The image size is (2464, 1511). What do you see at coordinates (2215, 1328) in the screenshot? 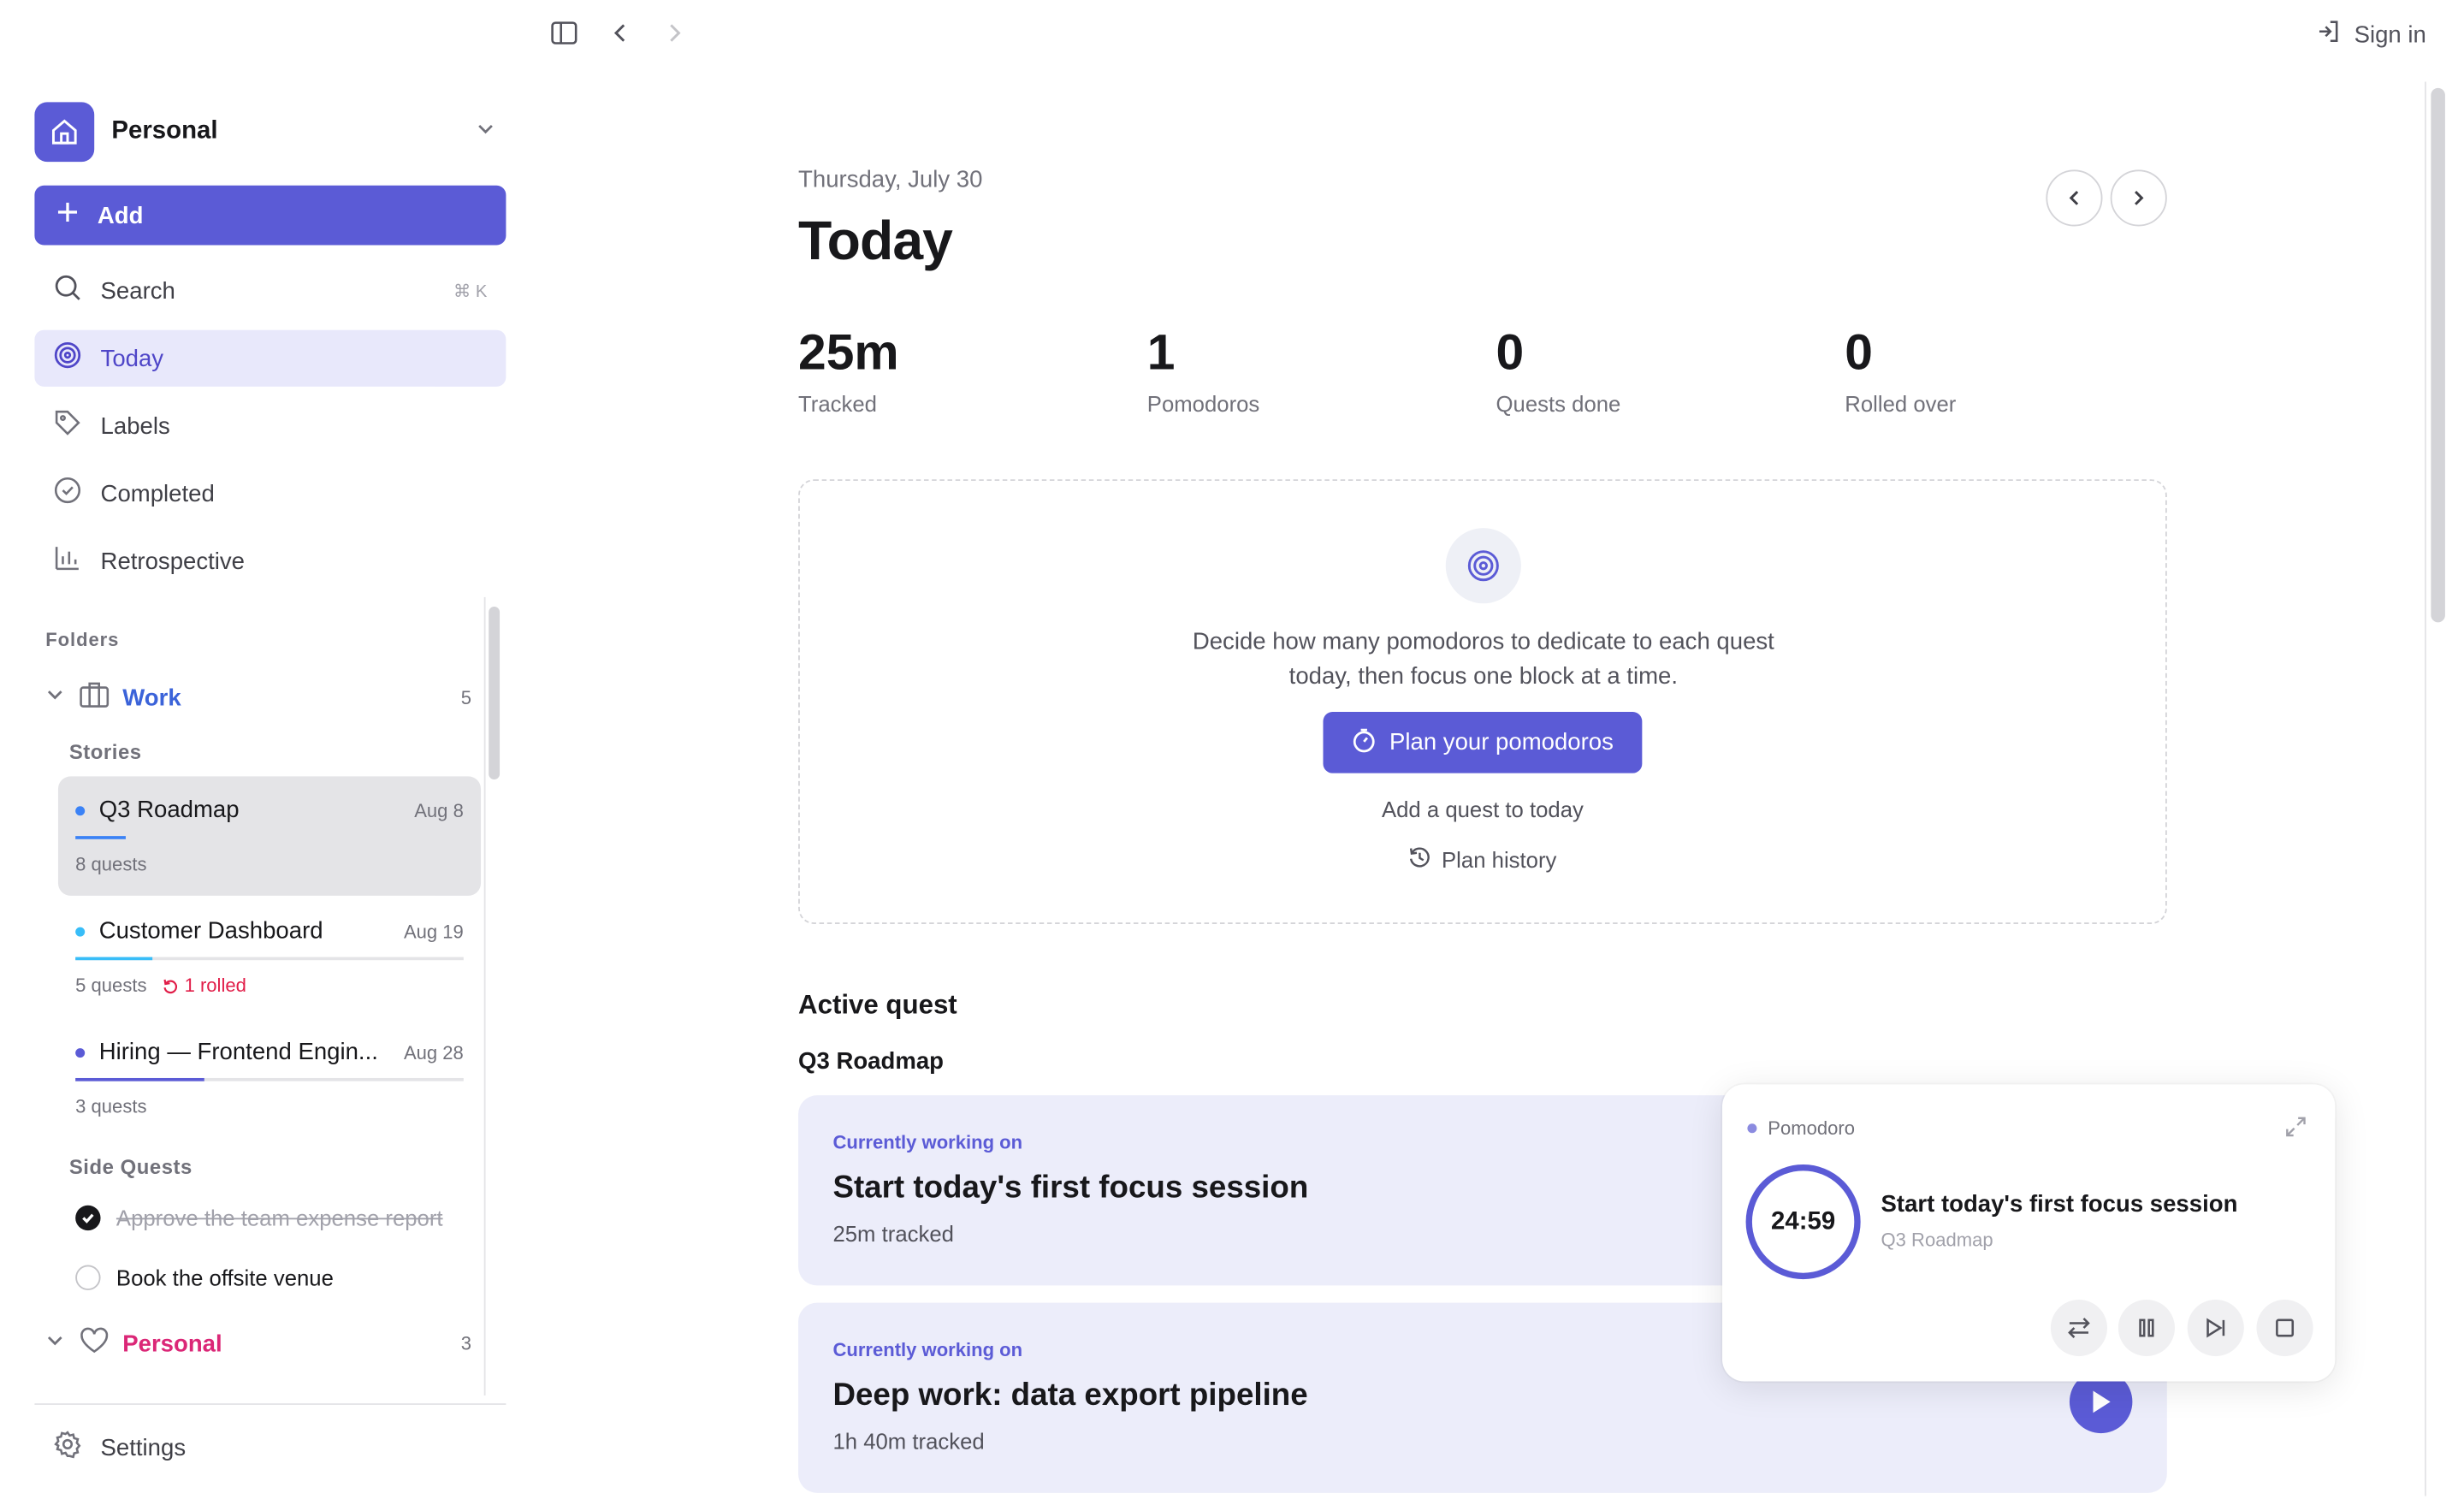
I see `skip-button` at bounding box center [2215, 1328].